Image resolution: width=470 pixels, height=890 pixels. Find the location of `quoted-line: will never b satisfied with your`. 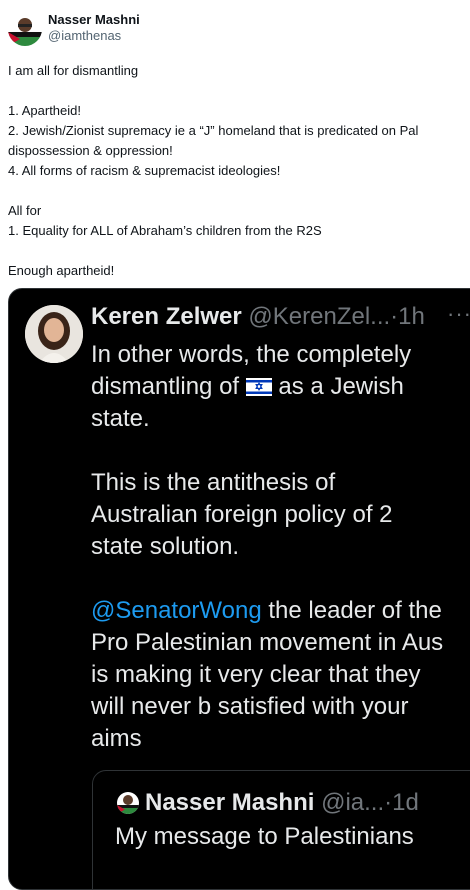

quoted-line: will never b satisfied with your is located at coordinates (250, 706).